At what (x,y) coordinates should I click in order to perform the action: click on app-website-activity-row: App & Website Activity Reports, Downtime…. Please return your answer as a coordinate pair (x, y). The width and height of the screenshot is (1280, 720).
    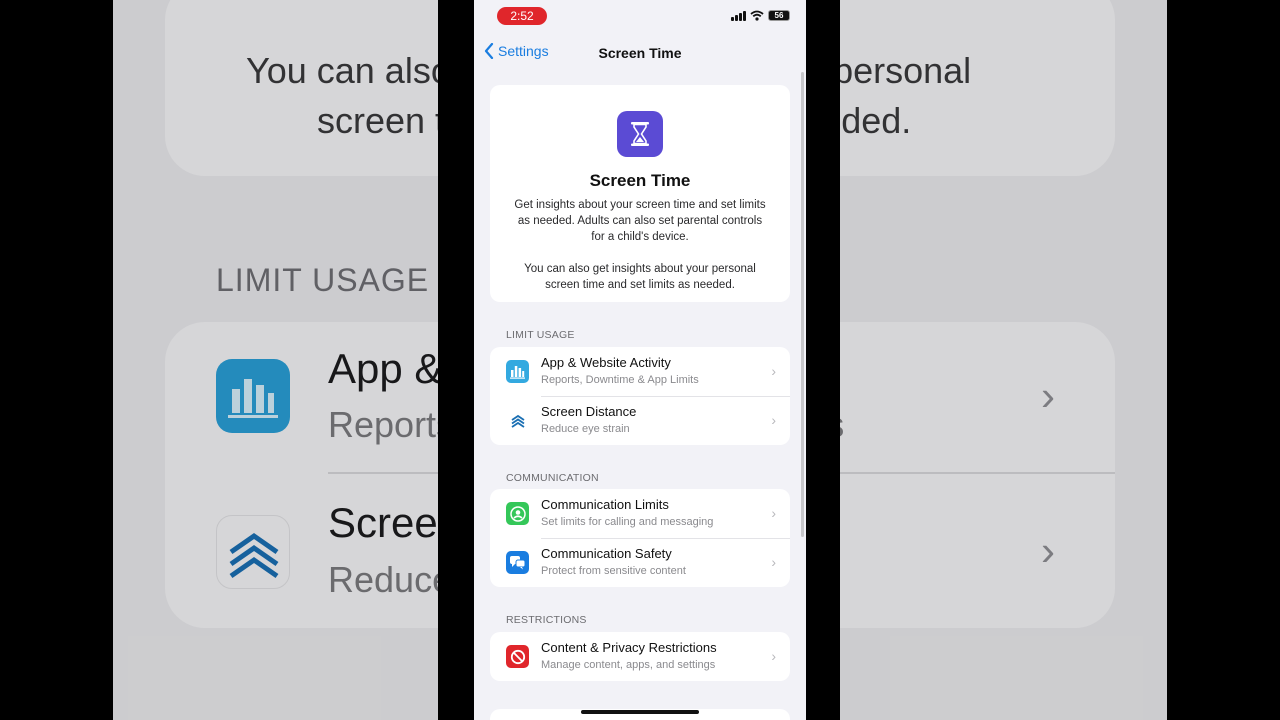
    Looking at the image, I should click on (640, 371).